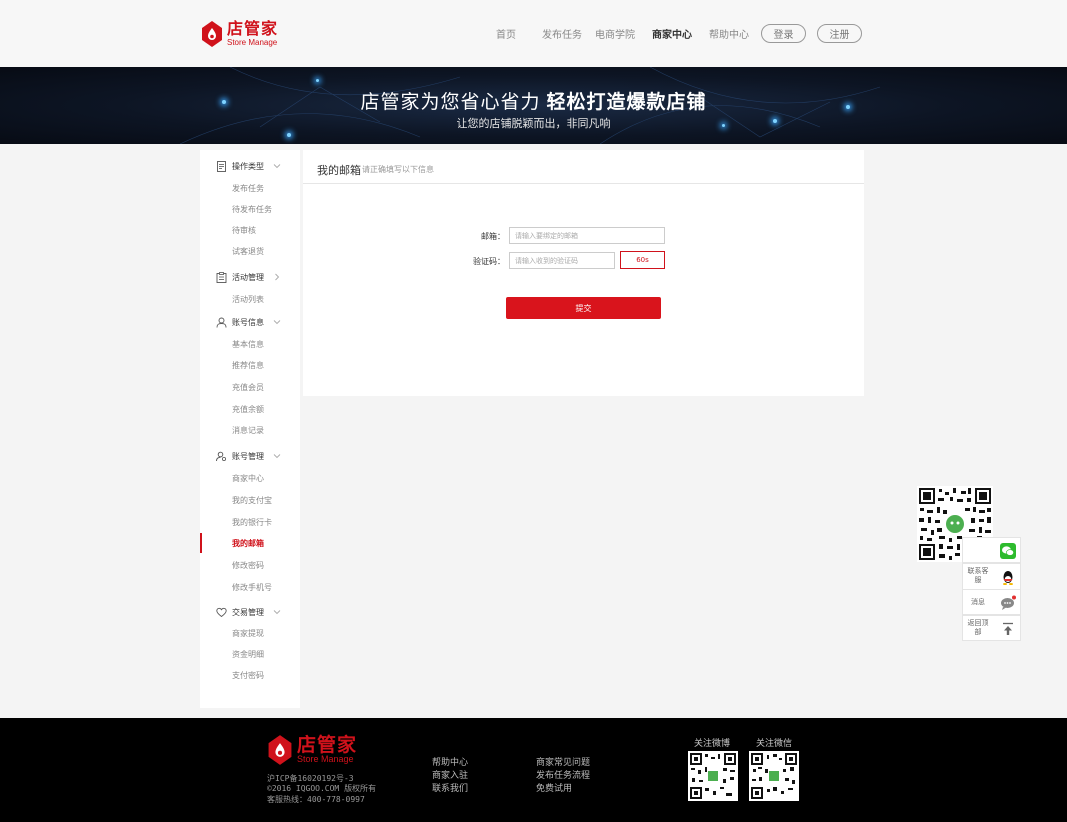 The height and width of the screenshot is (822, 1067). What do you see at coordinates (250, 587) in the screenshot?
I see `sidebar-item-change-phone: 修改手机号` at bounding box center [250, 587].